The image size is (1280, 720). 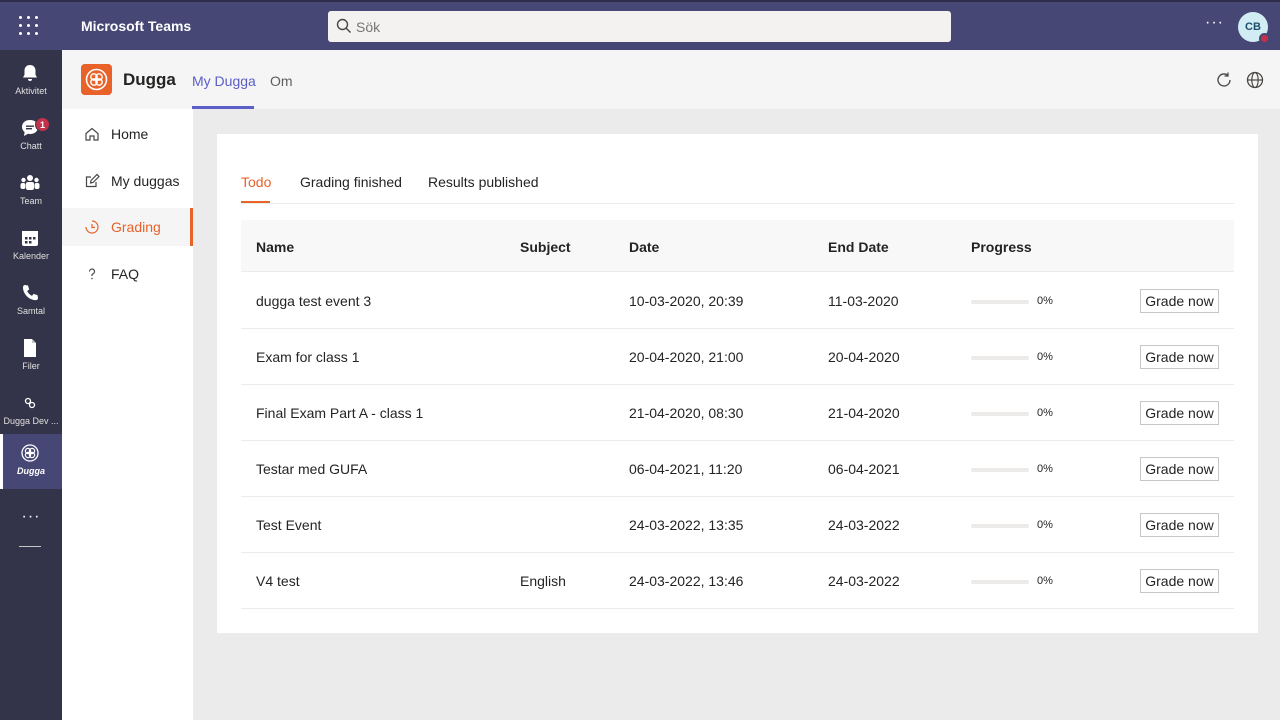 What do you see at coordinates (31, 366) in the screenshot?
I see `rail-item-label: Filer` at bounding box center [31, 366].